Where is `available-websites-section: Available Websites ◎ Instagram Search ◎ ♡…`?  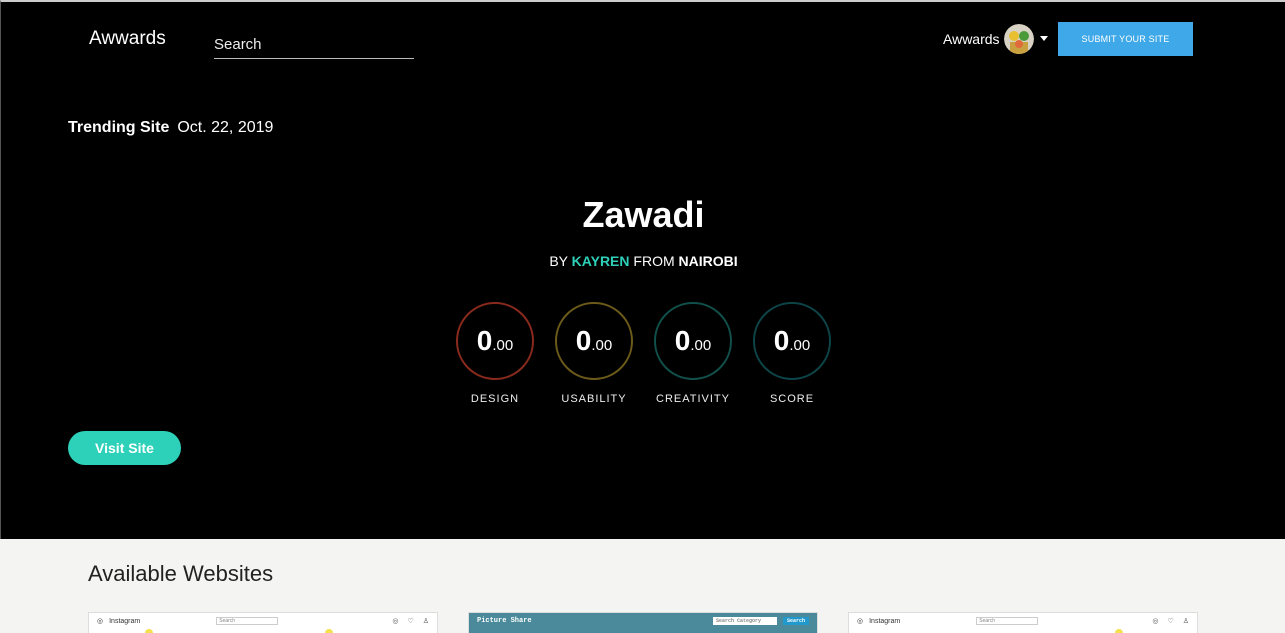
available-websites-section: Available Websites ◎ Instagram Search ◎ ♡… is located at coordinates (642, 586).